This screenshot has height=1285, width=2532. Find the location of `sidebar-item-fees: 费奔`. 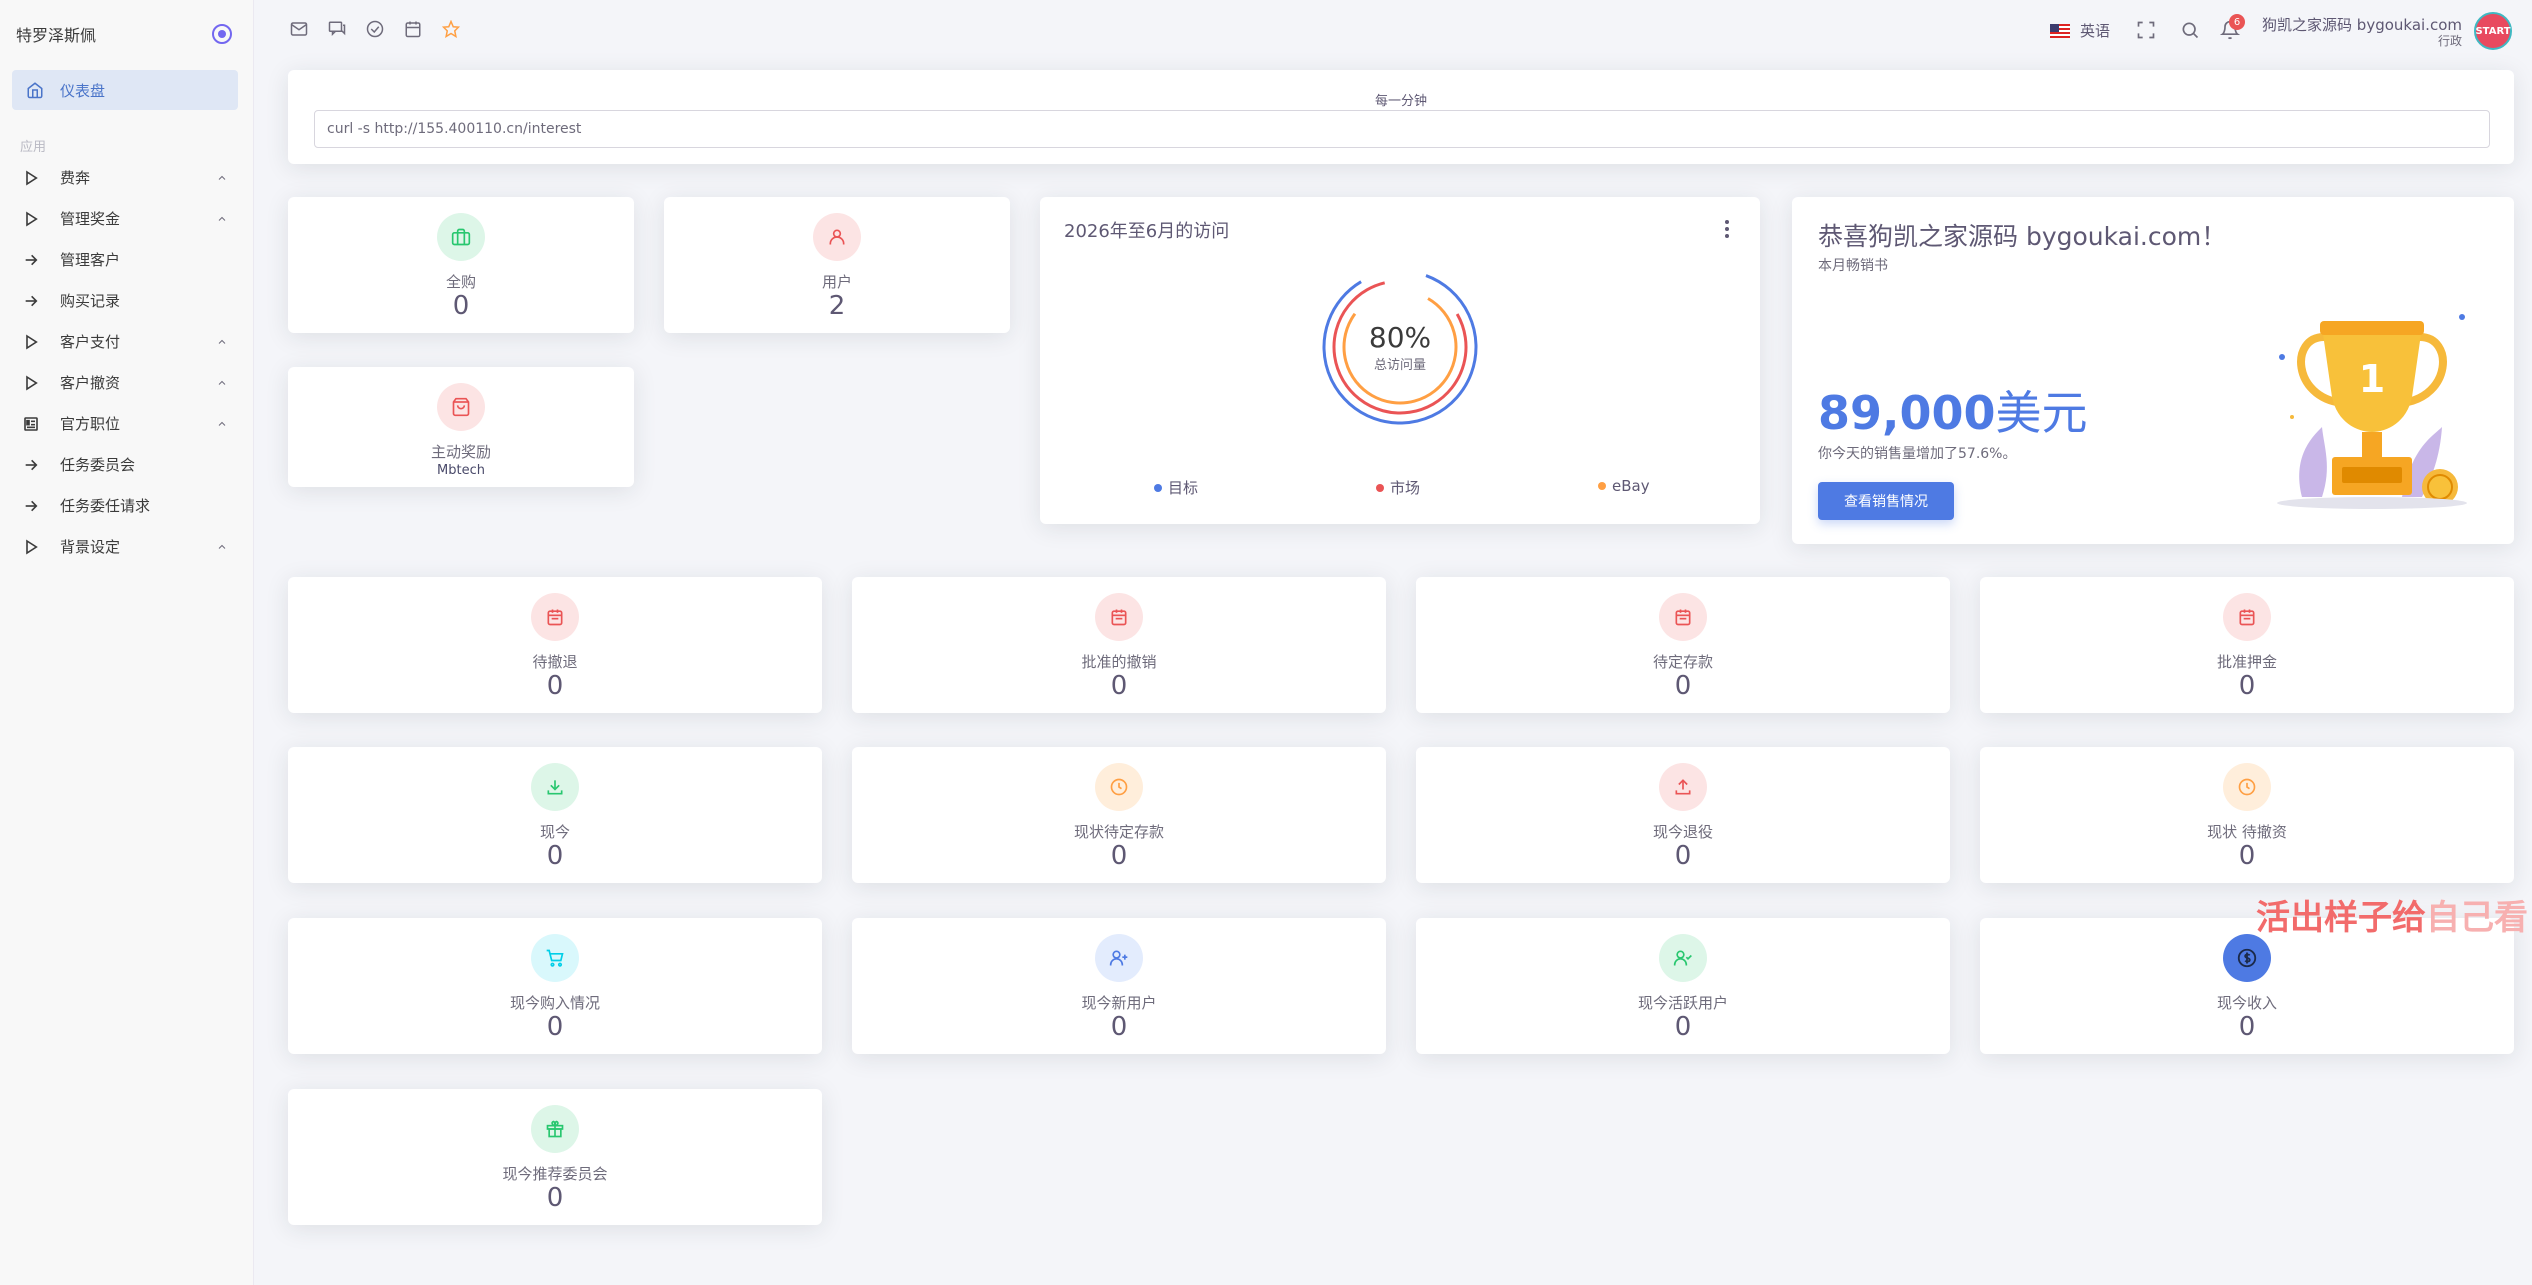

sidebar-item-fees: 费奔 is located at coordinates (127, 177).